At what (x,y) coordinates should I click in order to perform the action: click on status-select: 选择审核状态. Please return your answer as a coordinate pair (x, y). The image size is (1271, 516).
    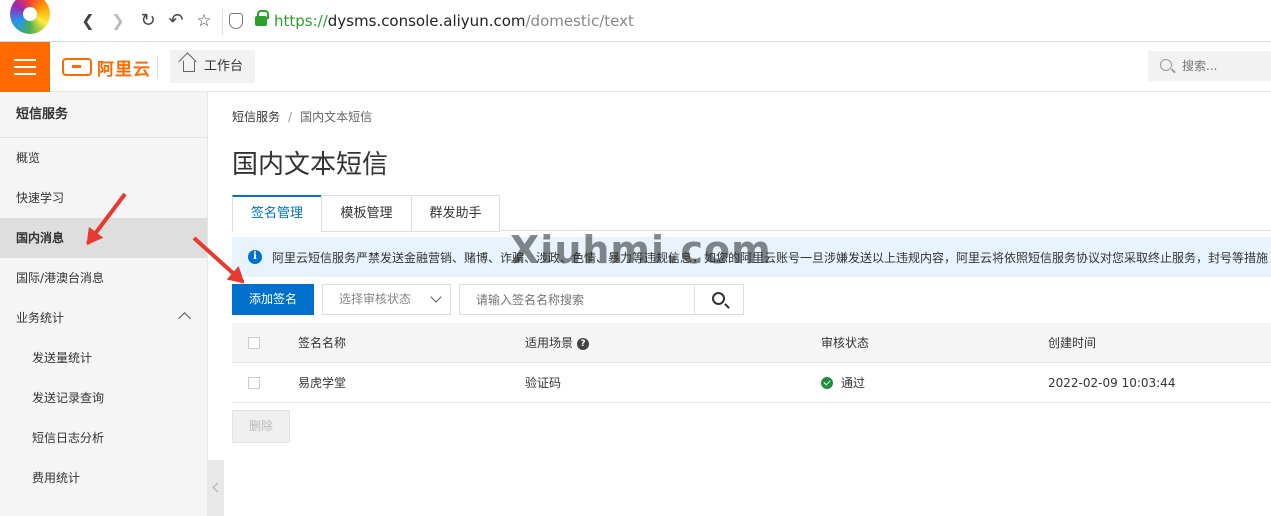
    Looking at the image, I should click on (386, 299).